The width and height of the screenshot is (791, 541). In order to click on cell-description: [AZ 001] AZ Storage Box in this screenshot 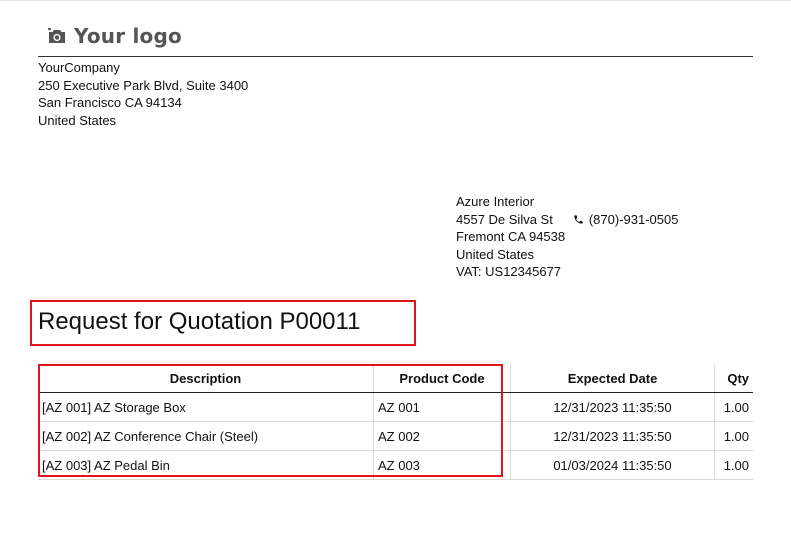, I will do `click(206, 407)`.